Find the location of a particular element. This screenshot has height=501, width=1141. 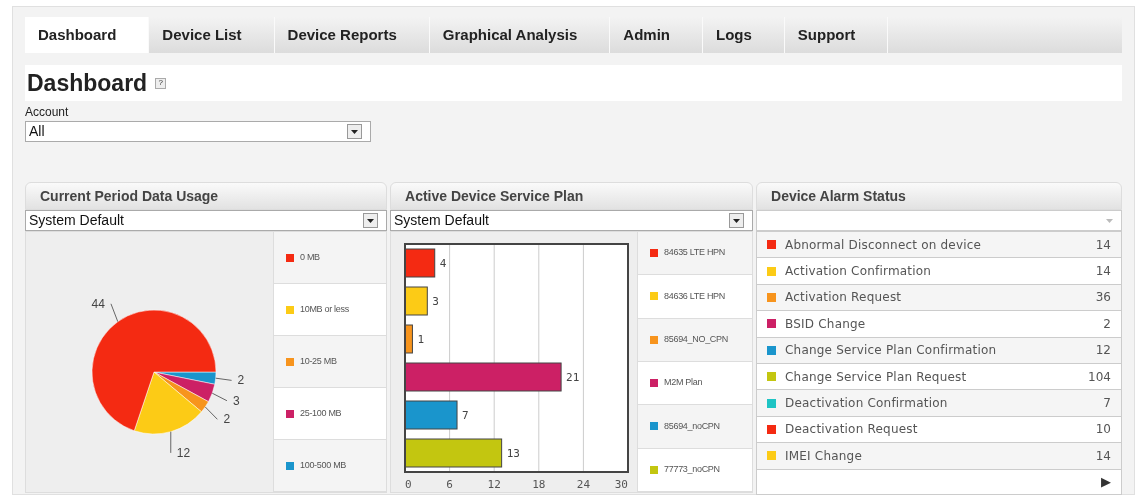

data-label: 7 is located at coordinates (465, 415).